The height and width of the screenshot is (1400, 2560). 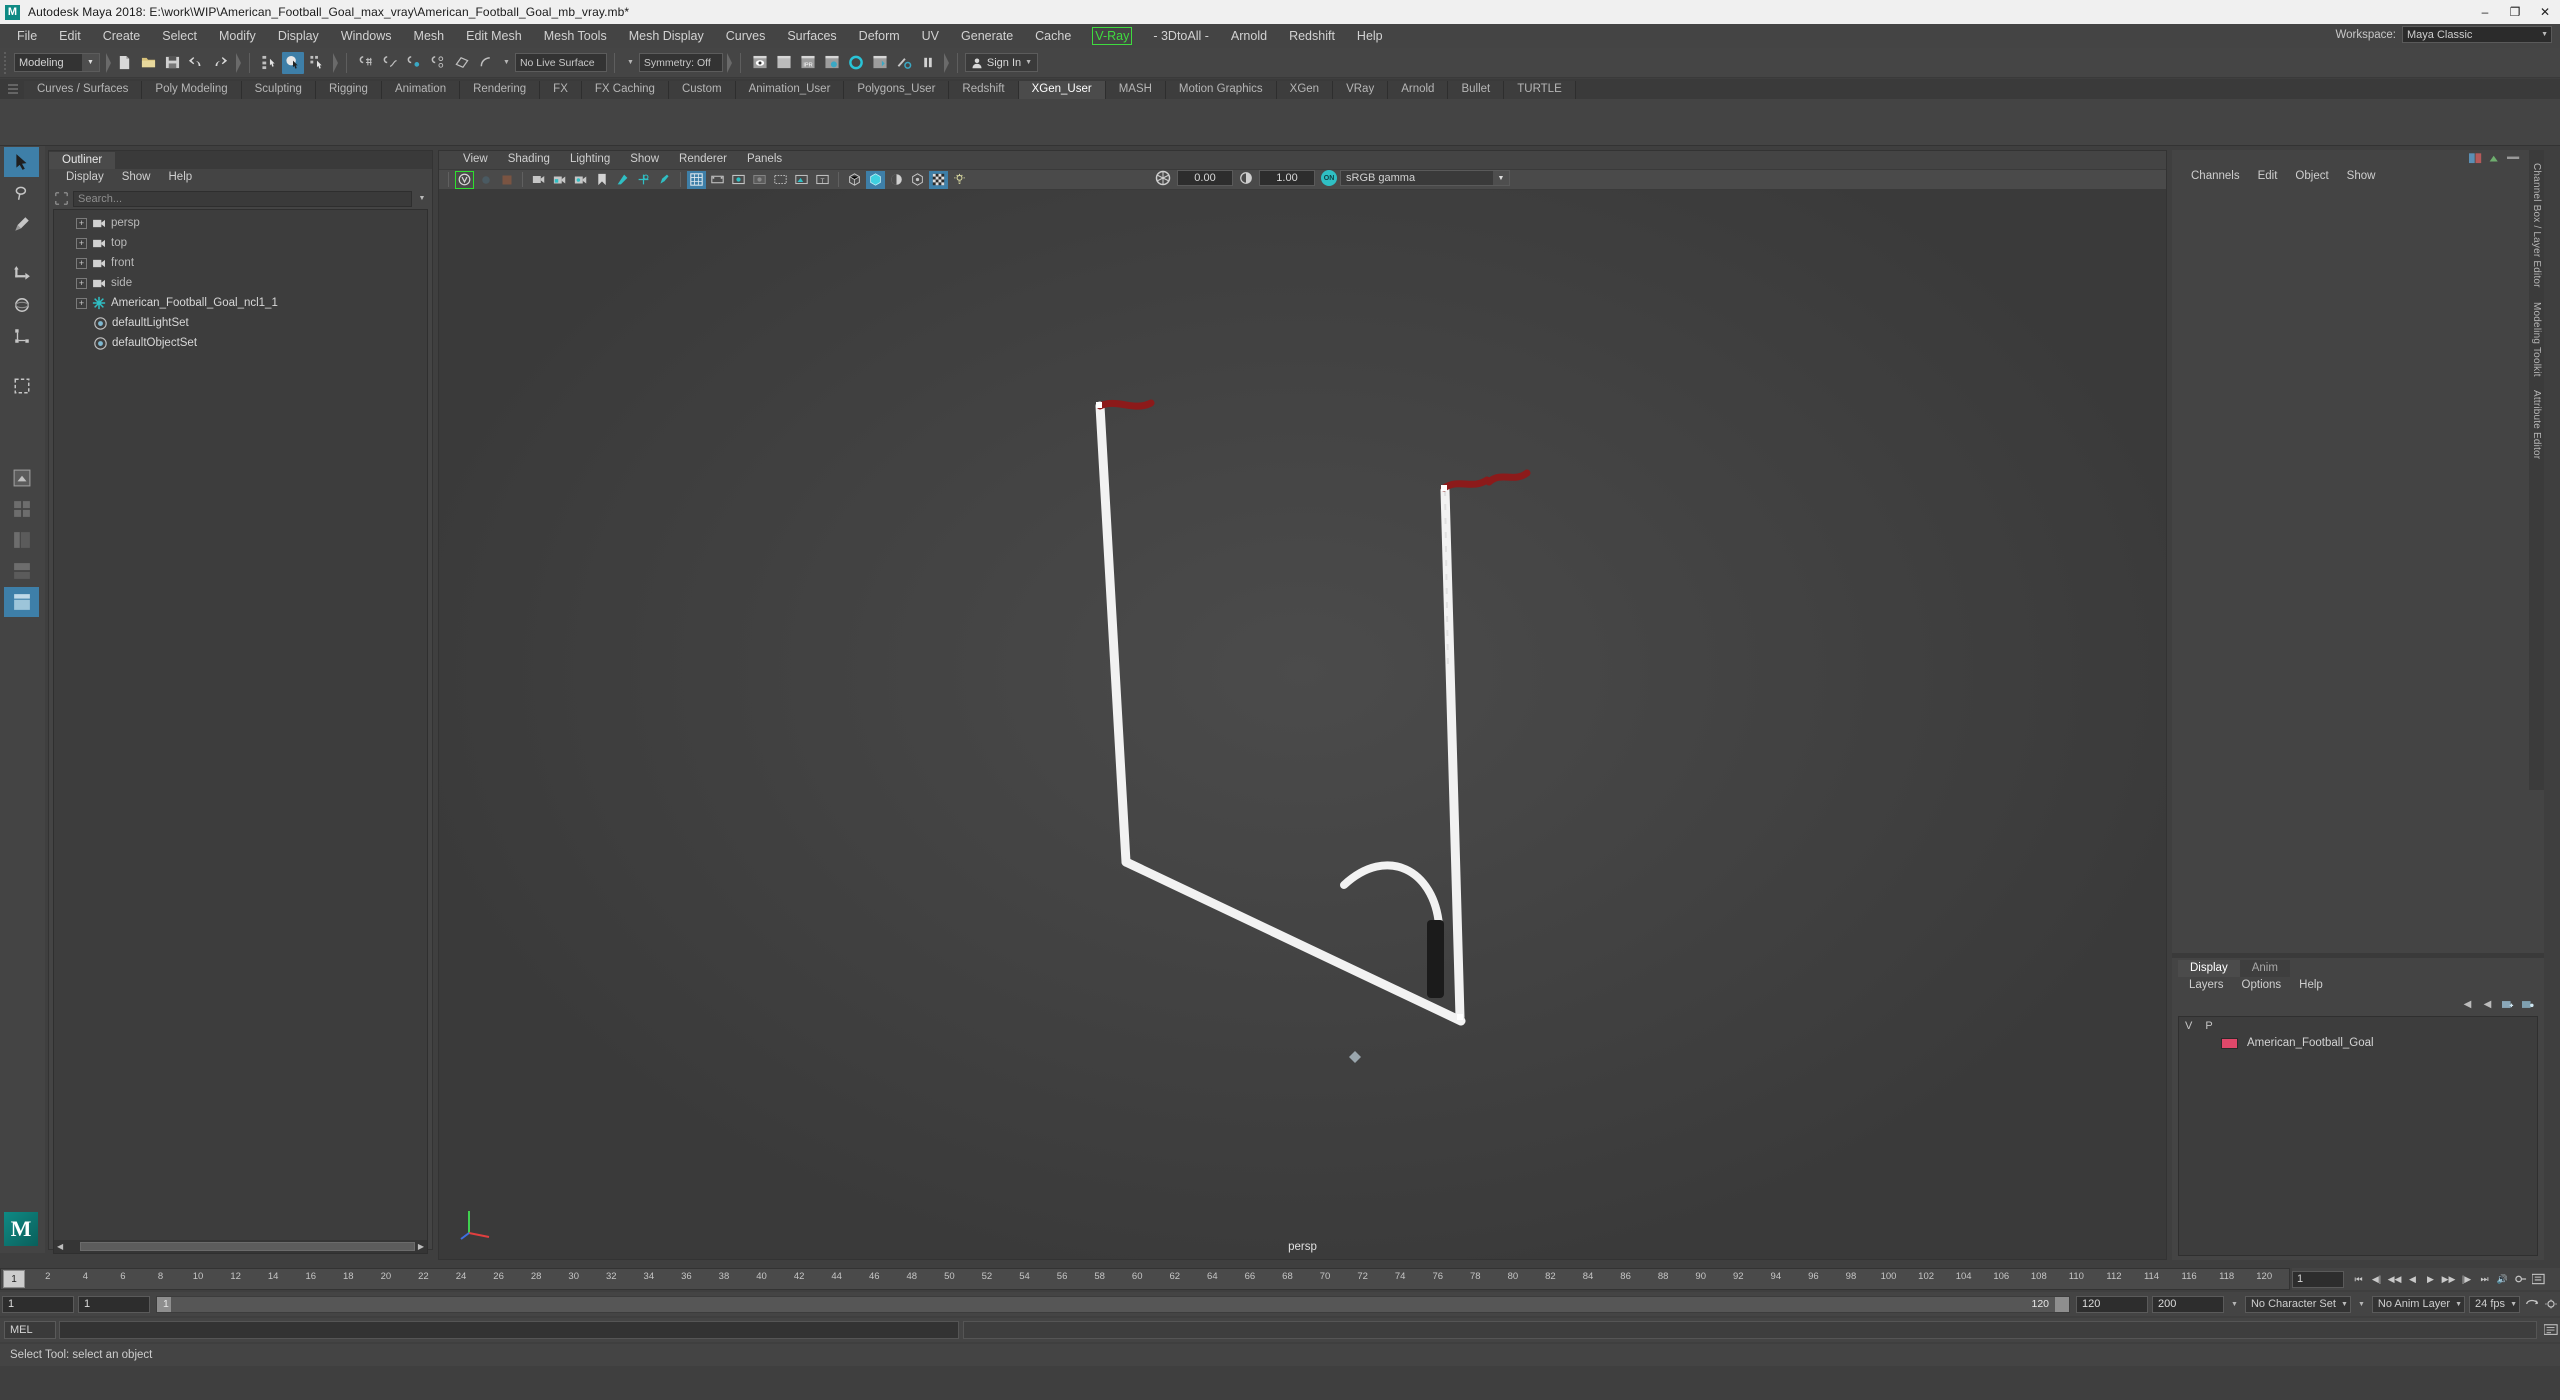 What do you see at coordinates (2209, 968) in the screenshot?
I see `layer-tab-display: Display` at bounding box center [2209, 968].